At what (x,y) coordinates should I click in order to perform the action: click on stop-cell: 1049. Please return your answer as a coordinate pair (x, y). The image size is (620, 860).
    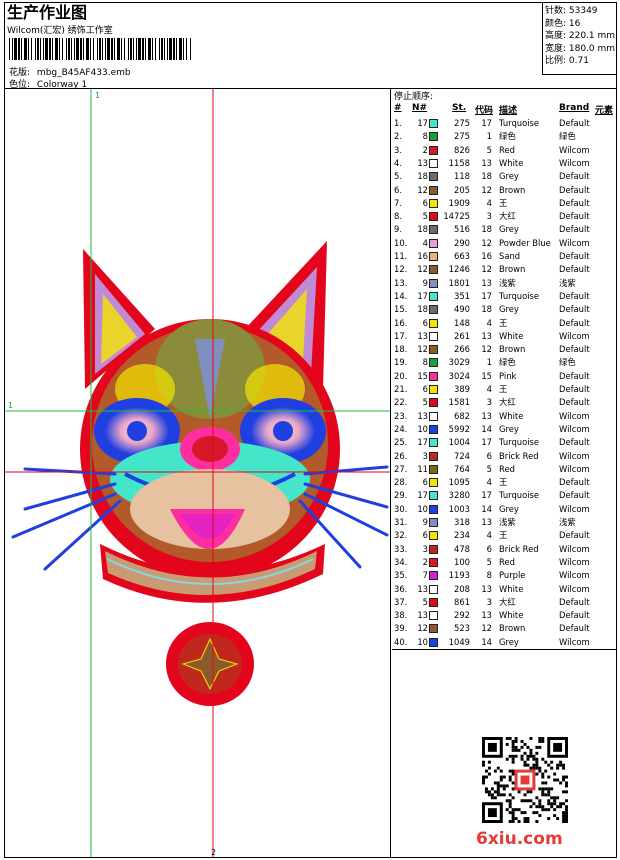
    Looking at the image, I should click on (459, 641).